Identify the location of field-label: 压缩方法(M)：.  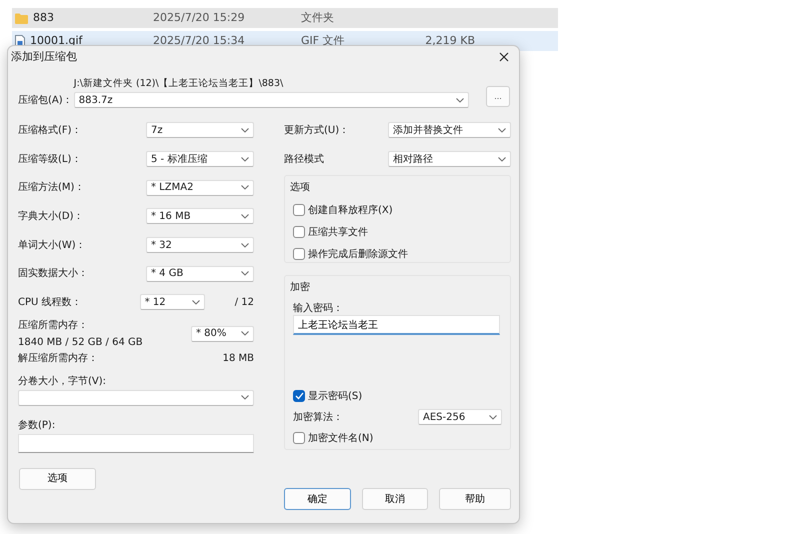
(51, 188).